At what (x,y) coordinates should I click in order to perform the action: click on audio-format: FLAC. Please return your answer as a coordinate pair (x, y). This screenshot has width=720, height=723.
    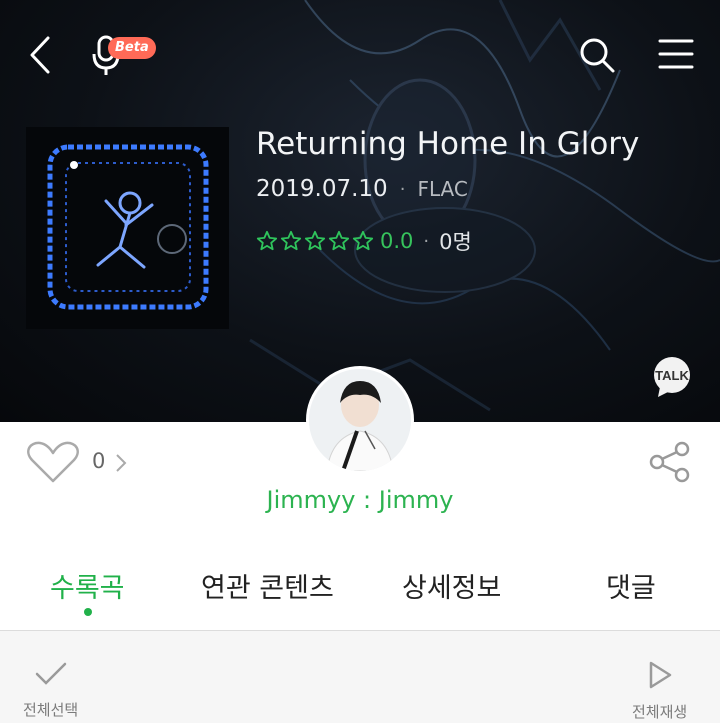
    Looking at the image, I should click on (442, 189).